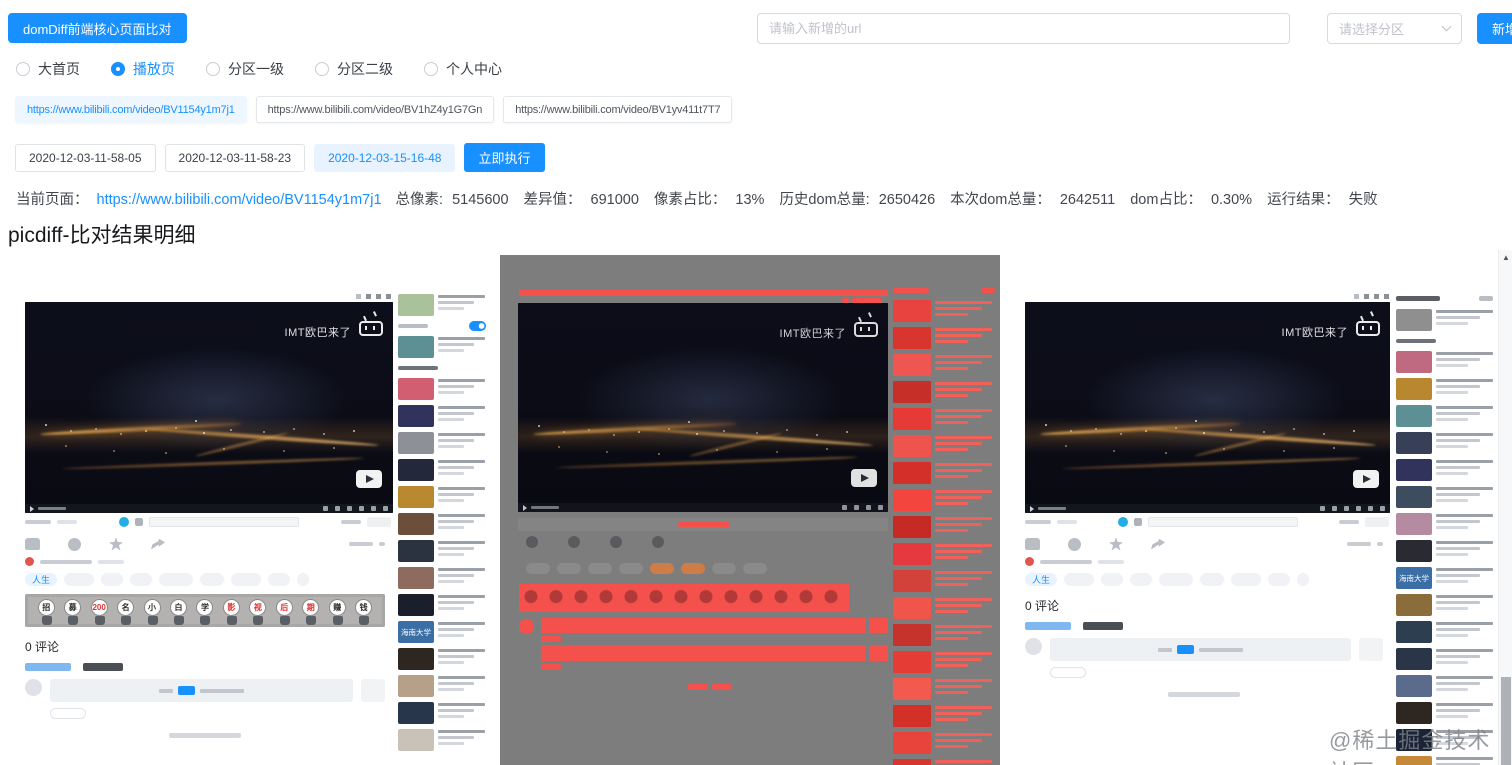  What do you see at coordinates (463, 69) in the screenshot?
I see `page-type-radio: 个人中心` at bounding box center [463, 69].